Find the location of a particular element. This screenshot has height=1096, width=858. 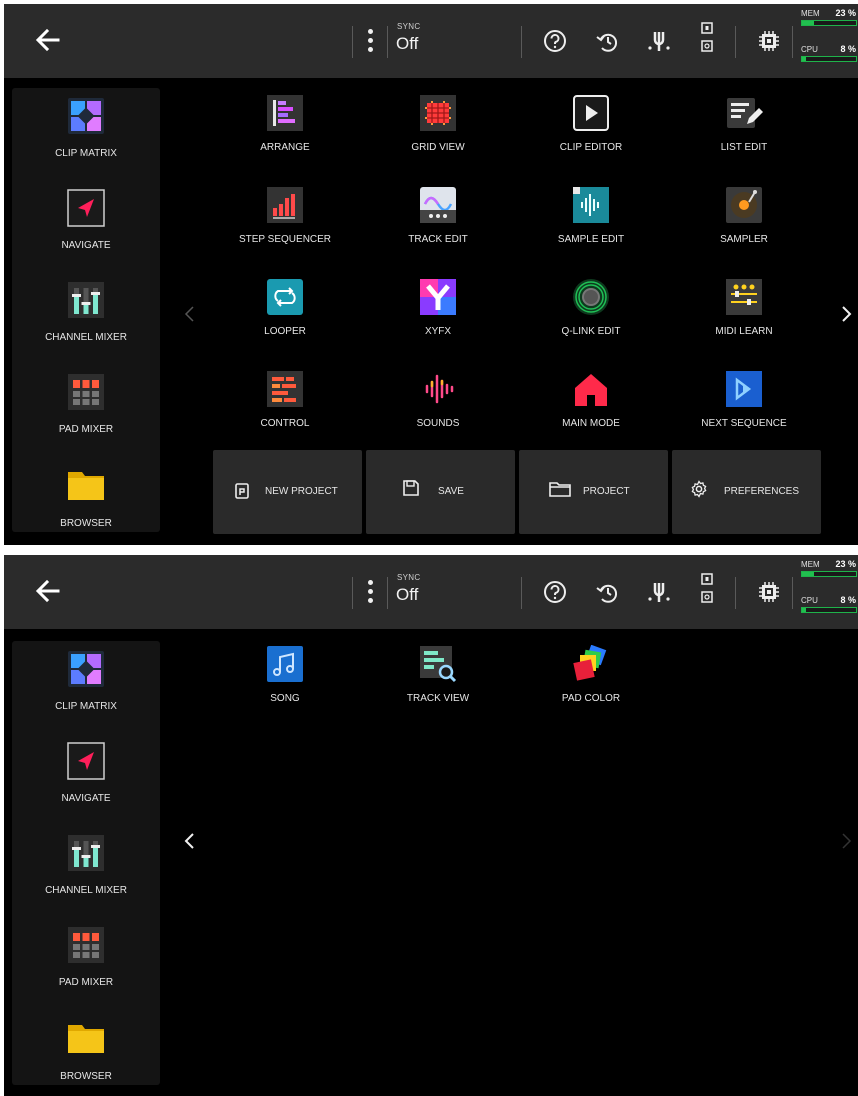

menu-item-next-sequence: NEXT SEQUENCE is located at coordinates (744, 410).